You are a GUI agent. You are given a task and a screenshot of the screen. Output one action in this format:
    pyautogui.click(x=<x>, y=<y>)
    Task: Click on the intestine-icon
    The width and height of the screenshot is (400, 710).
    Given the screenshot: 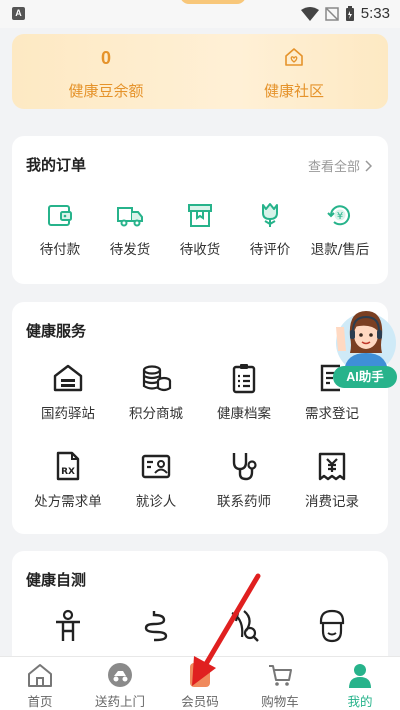 What is the action you would take?
    pyautogui.click(x=156, y=626)
    